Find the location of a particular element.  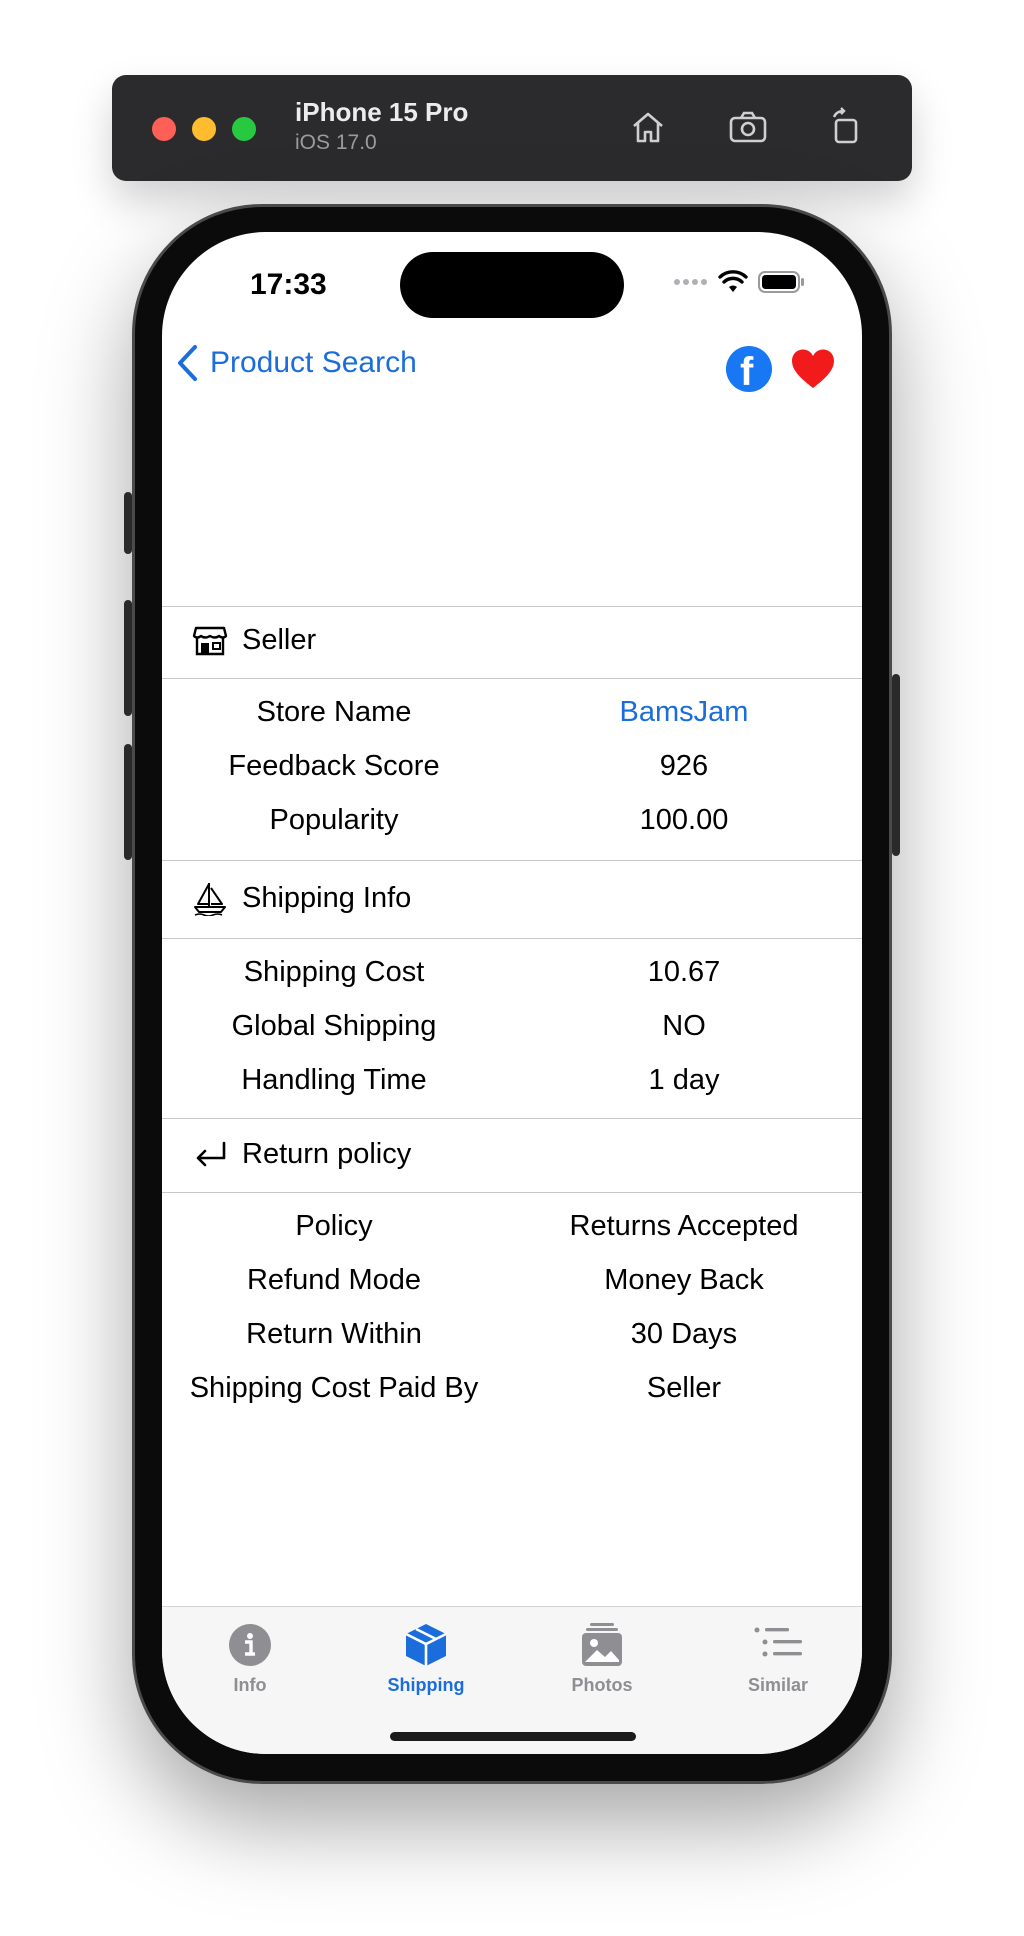

back-button: Product Search is located at coordinates (296, 363).